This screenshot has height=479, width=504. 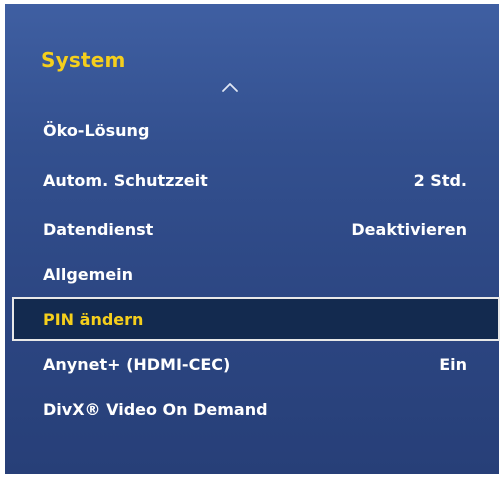 I want to click on menu-item-label: Öko-Lösung, so click(x=96, y=130).